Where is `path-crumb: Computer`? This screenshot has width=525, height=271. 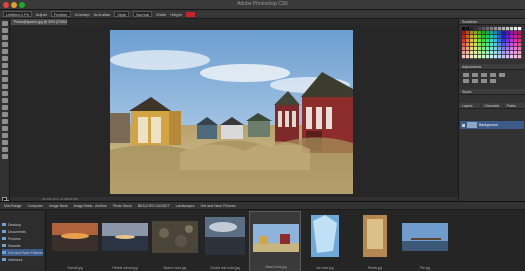 path-crumb: Computer is located at coordinates (35, 206).